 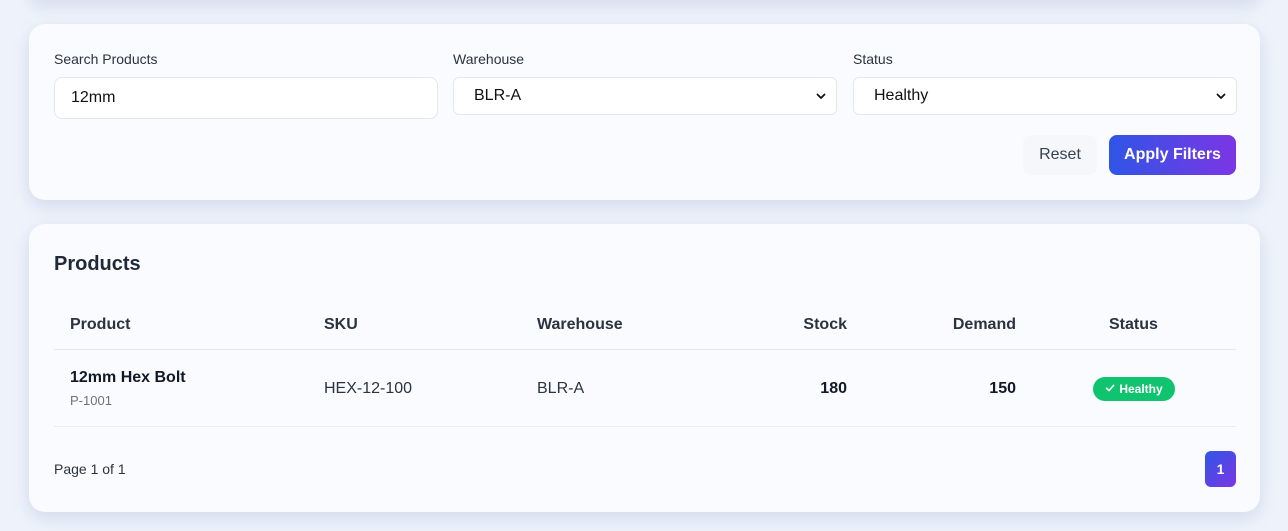 What do you see at coordinates (489, 59) in the screenshot?
I see `warehouse-label: Warehouse` at bounding box center [489, 59].